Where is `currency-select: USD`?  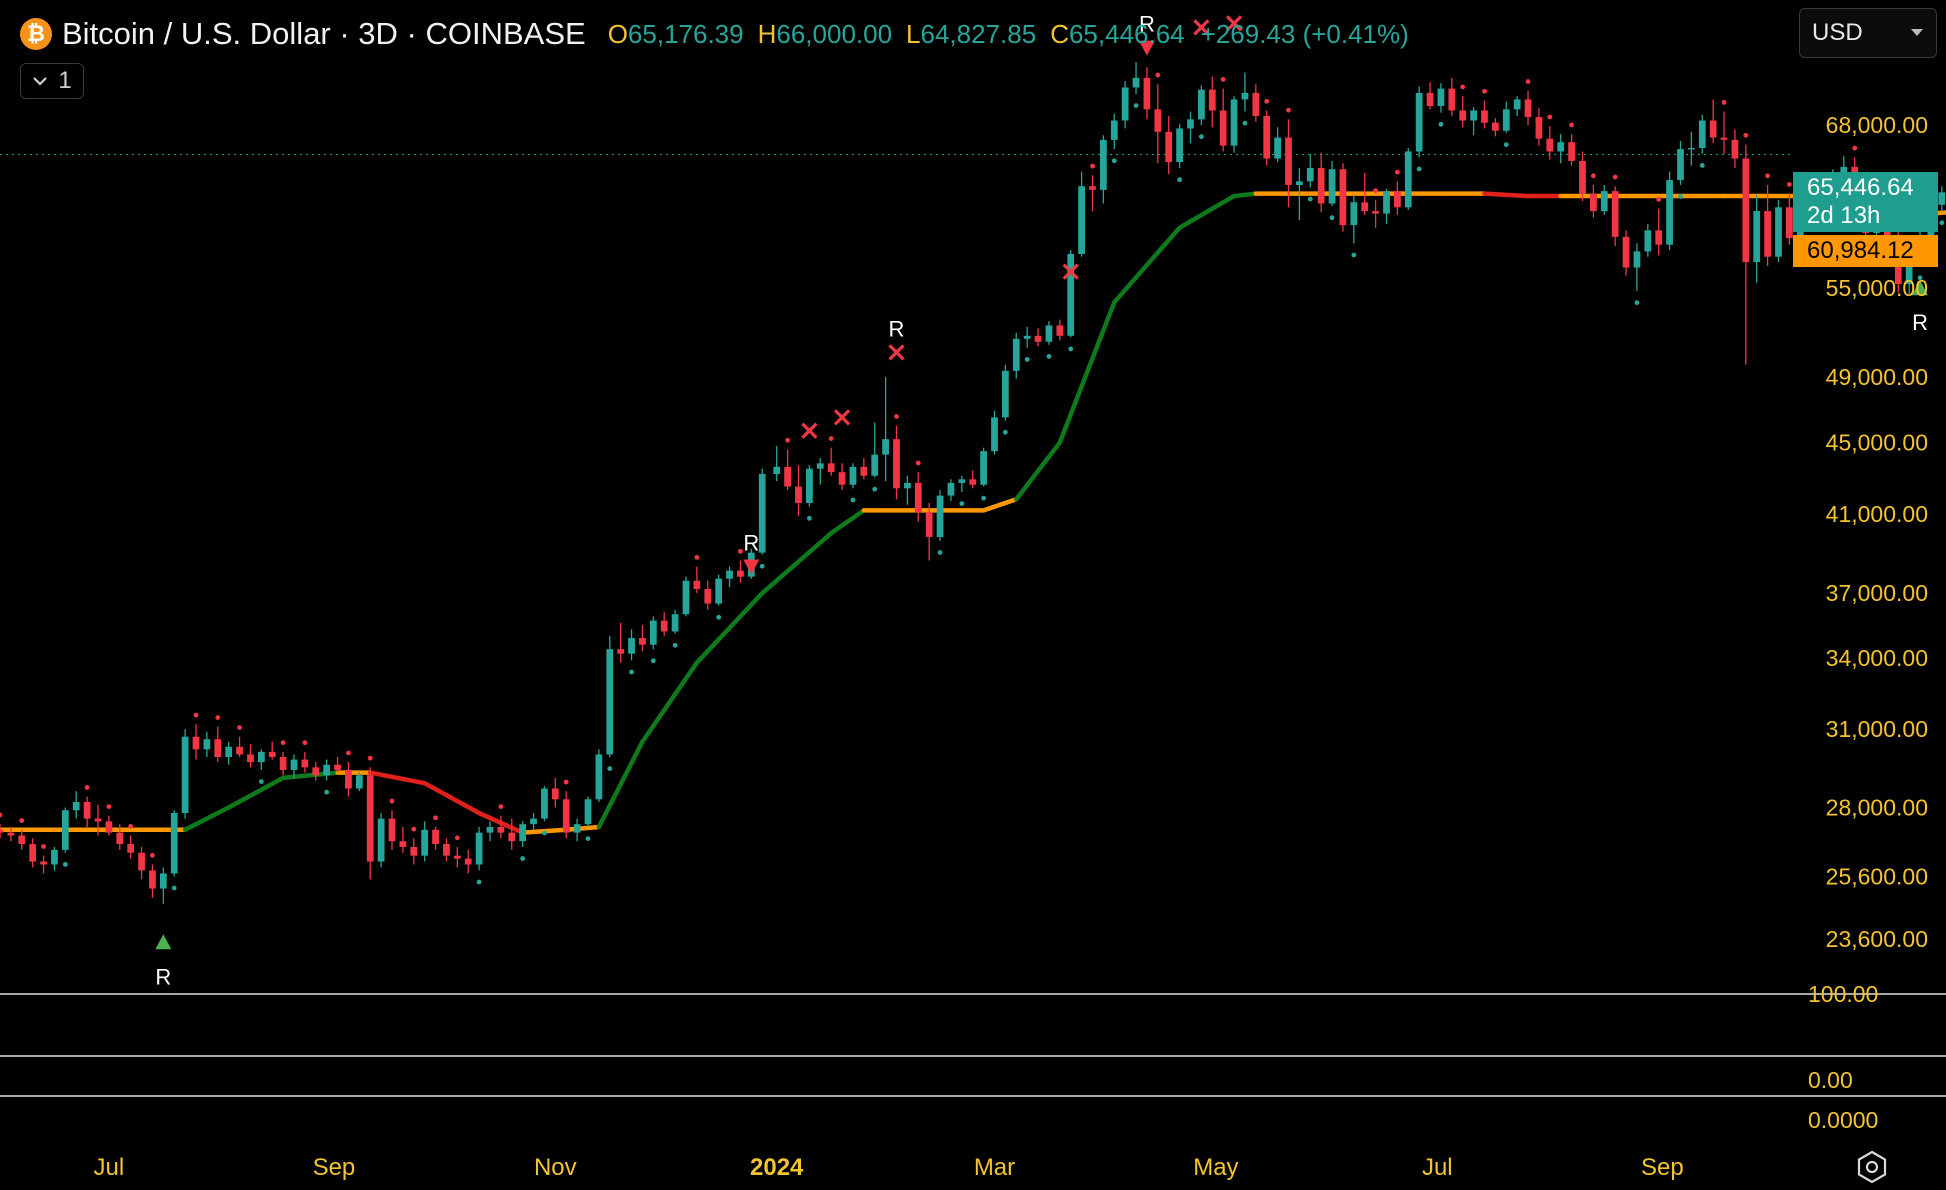
currency-select: USD is located at coordinates (1868, 33).